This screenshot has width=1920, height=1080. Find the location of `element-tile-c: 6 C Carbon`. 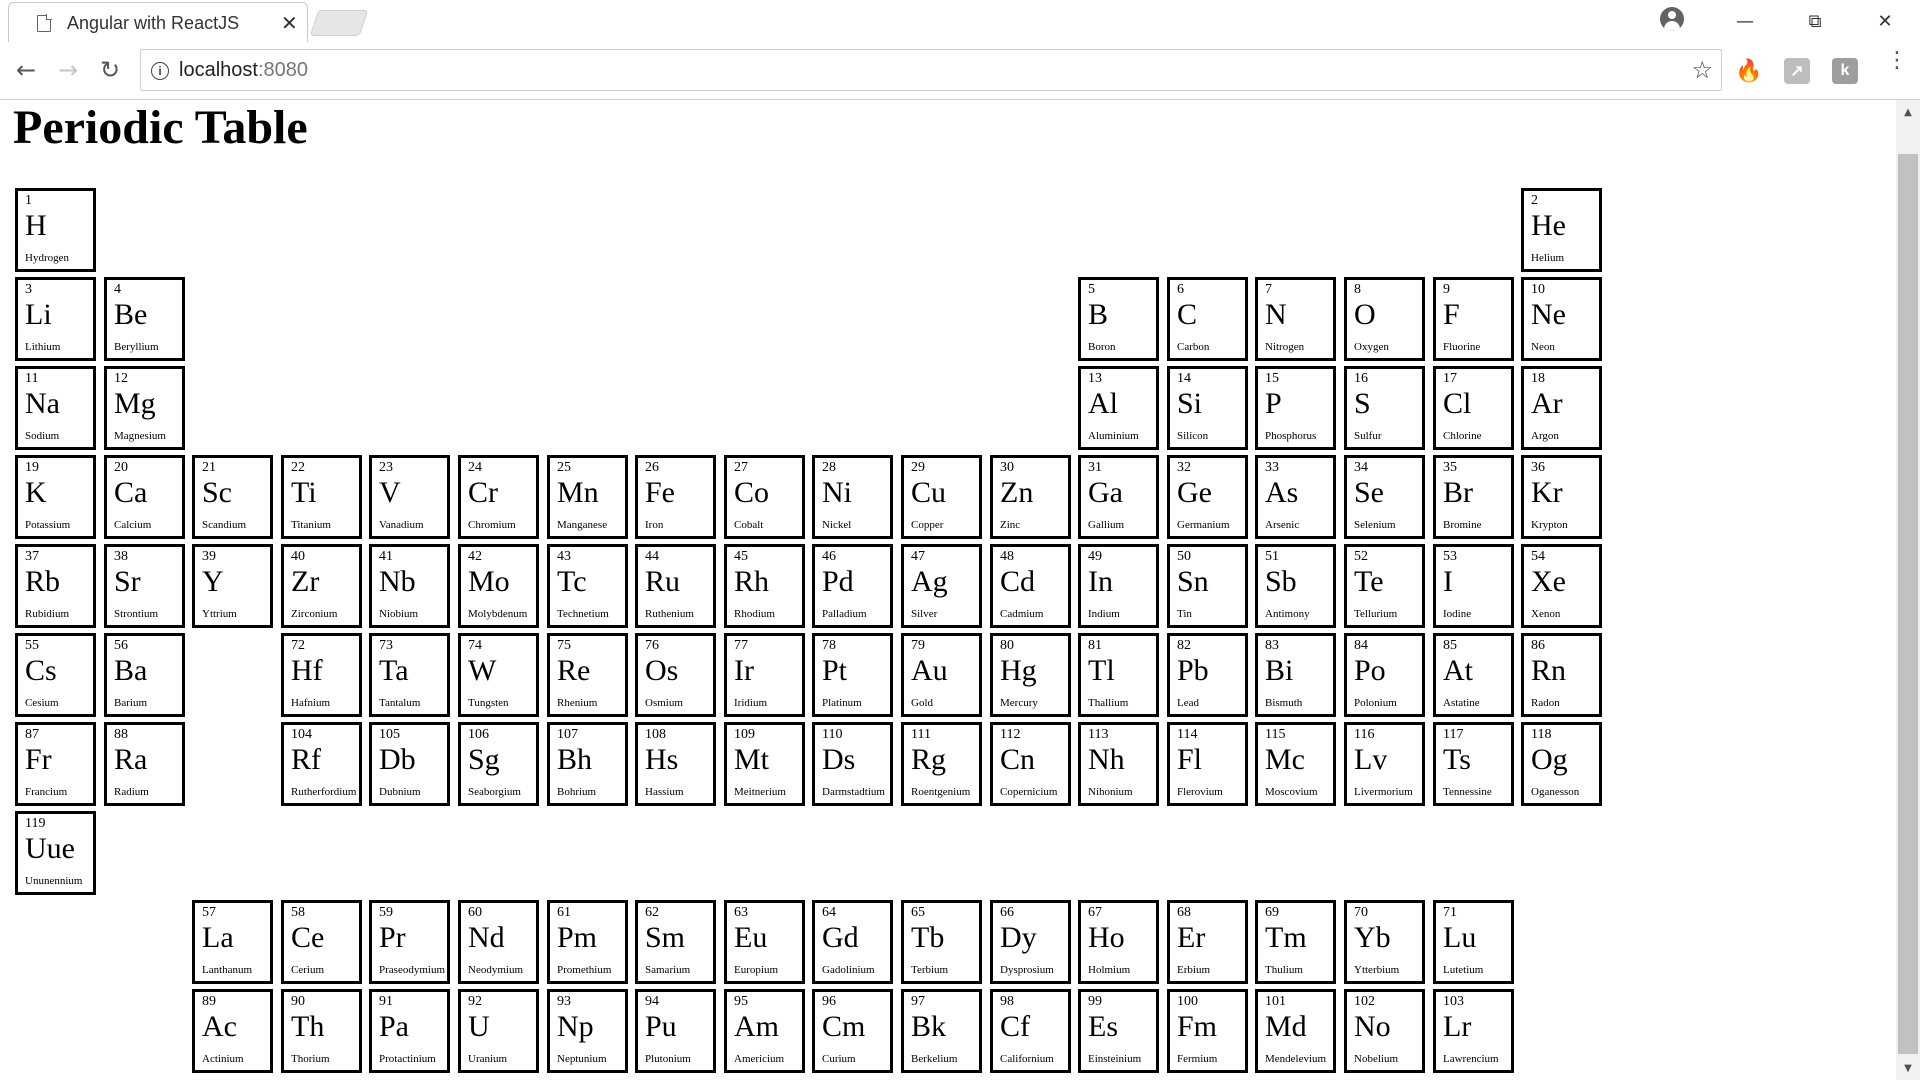

element-tile-c: 6 C Carbon is located at coordinates (1207, 319).